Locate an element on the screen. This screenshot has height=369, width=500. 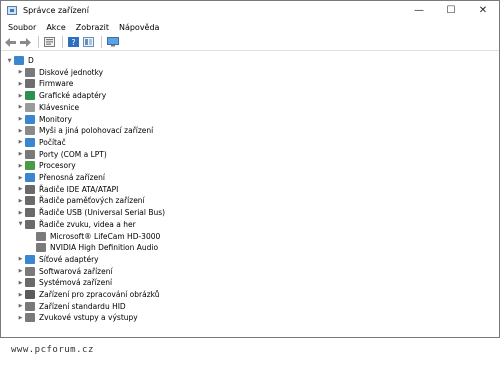
tree-category: ▶ Přenosná zařízení is located at coordinates (60, 177).